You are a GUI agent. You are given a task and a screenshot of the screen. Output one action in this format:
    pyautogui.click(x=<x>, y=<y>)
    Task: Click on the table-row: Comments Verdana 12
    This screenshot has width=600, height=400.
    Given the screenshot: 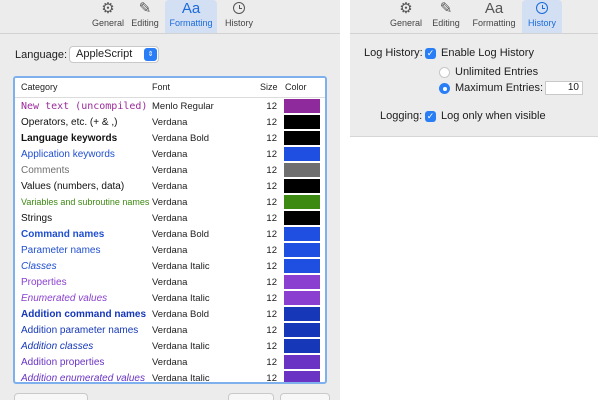 What is the action you would take?
    pyautogui.click(x=170, y=170)
    